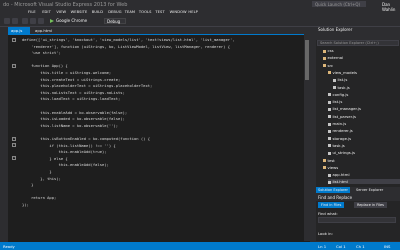  Describe the element at coordinates (61, 12) in the screenshot. I see `menu-item-view: VIEW` at that location.